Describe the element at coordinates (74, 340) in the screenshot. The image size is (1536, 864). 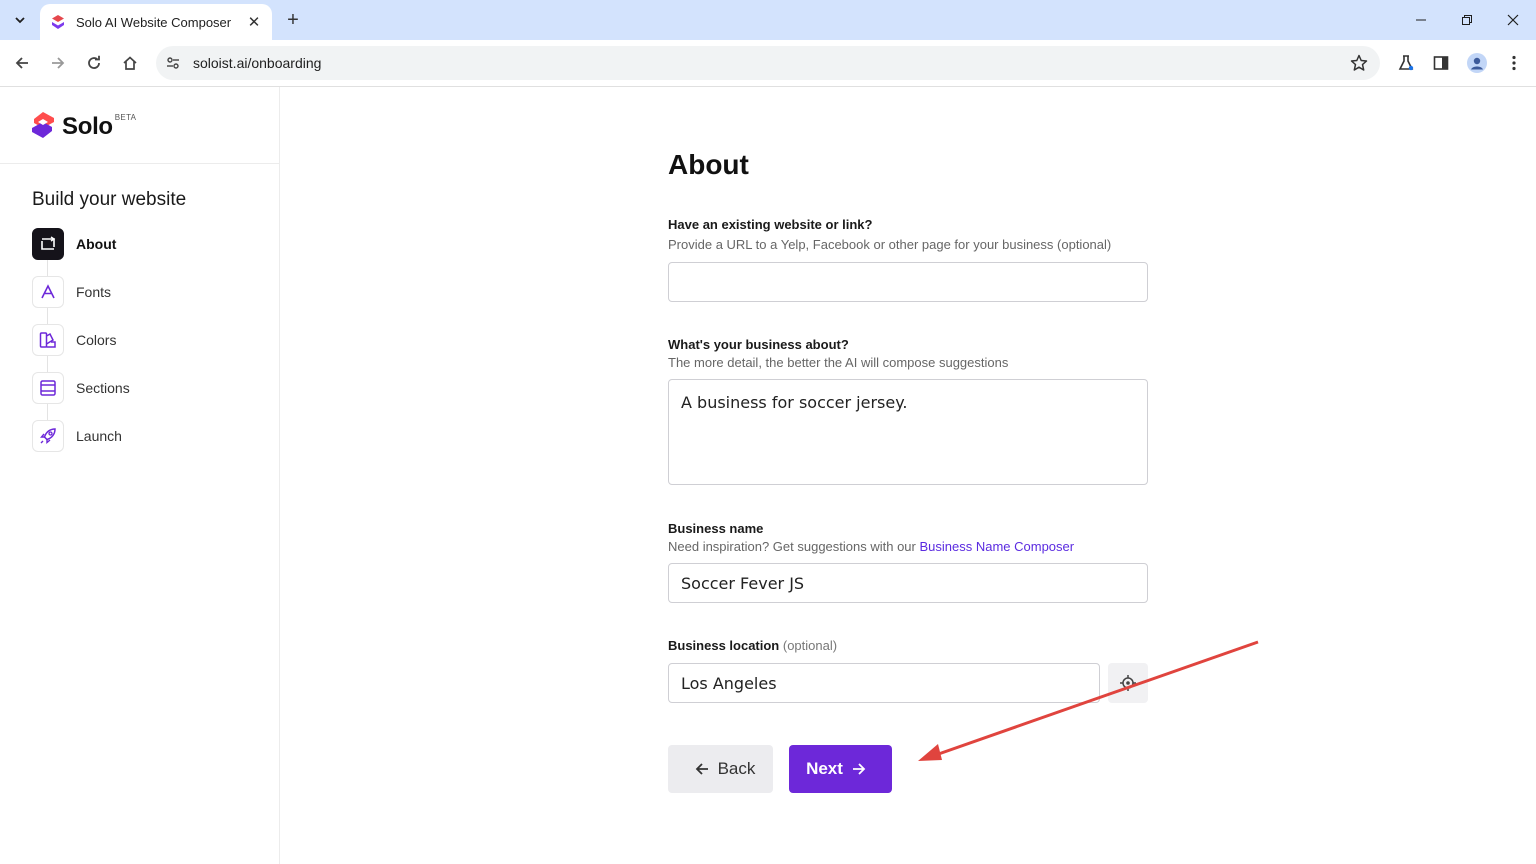
I see `sidebar-item-colors: Colors` at that location.